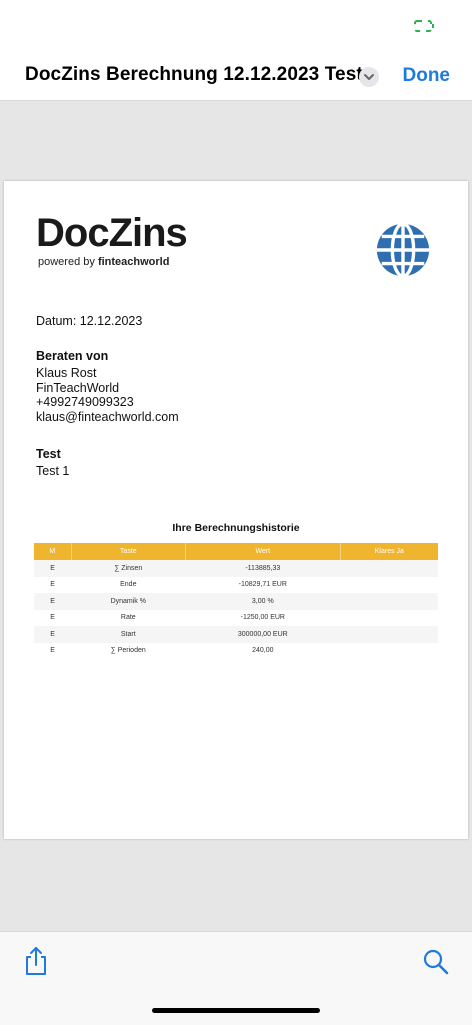 The height and width of the screenshot is (1025, 472). What do you see at coordinates (53, 471) in the screenshot?
I see `client-name: Test 1` at bounding box center [53, 471].